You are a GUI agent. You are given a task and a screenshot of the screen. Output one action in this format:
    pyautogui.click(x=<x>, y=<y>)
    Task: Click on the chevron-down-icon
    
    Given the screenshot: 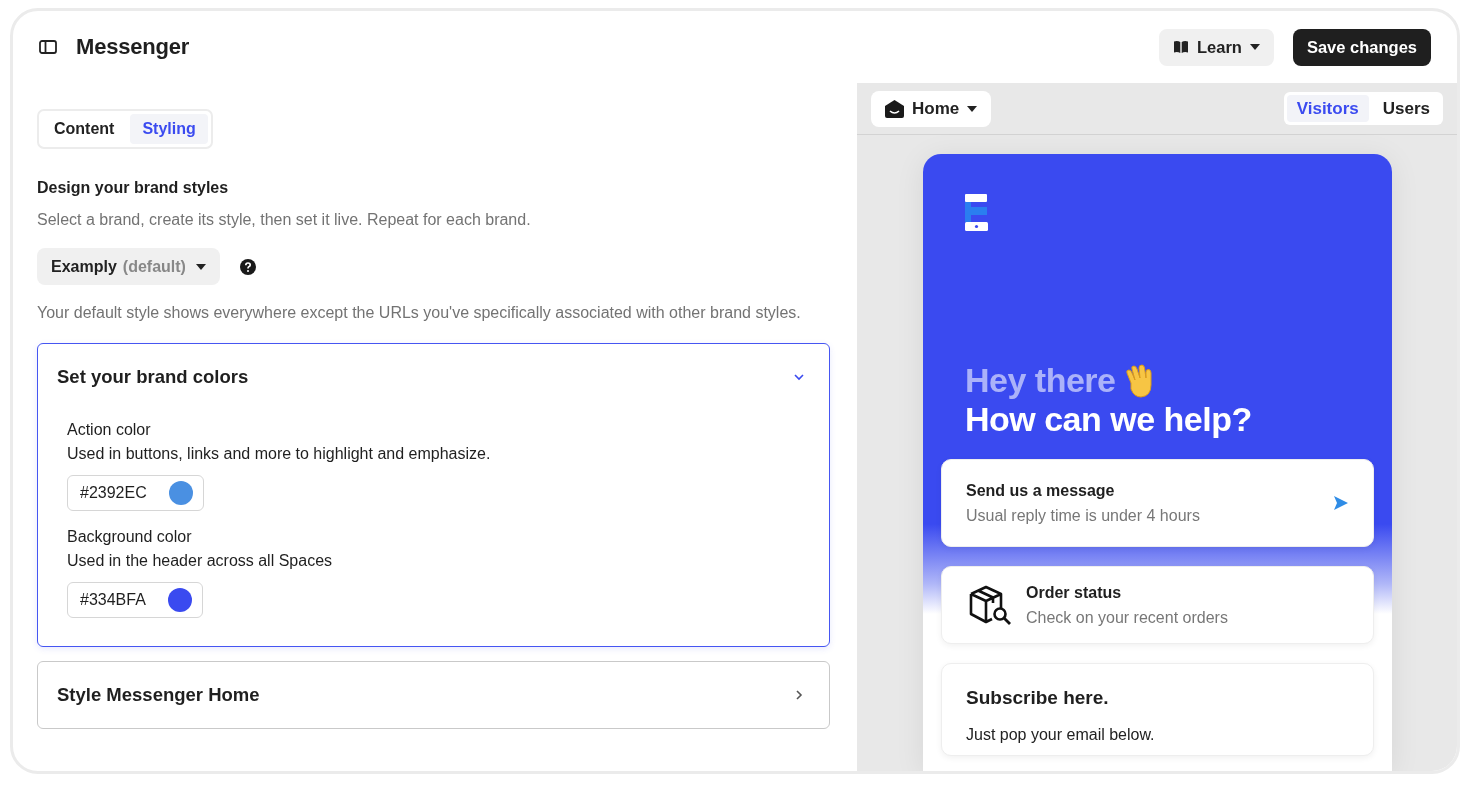 What is the action you would take?
    pyautogui.click(x=799, y=377)
    